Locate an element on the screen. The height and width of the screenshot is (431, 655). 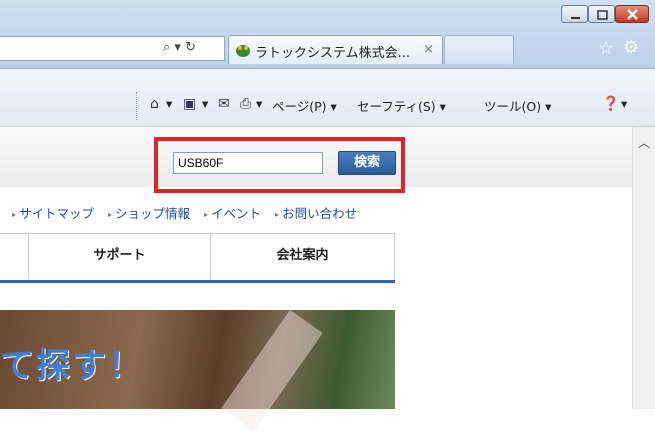
nav-item-support: サポート is located at coordinates (119, 256).